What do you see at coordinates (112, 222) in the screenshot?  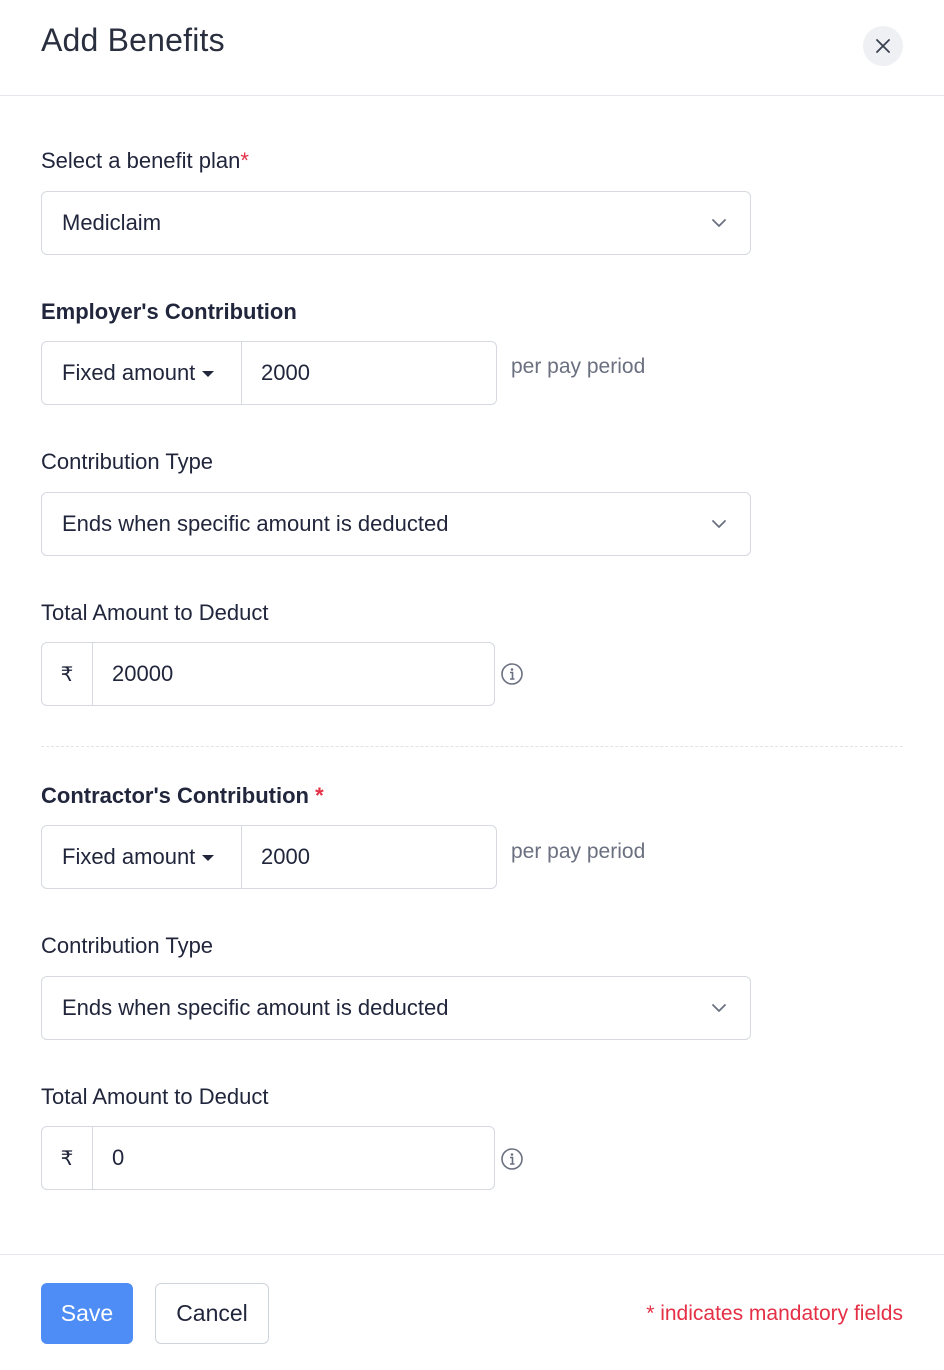 I see `benefit-plan-value: Mediclaim` at bounding box center [112, 222].